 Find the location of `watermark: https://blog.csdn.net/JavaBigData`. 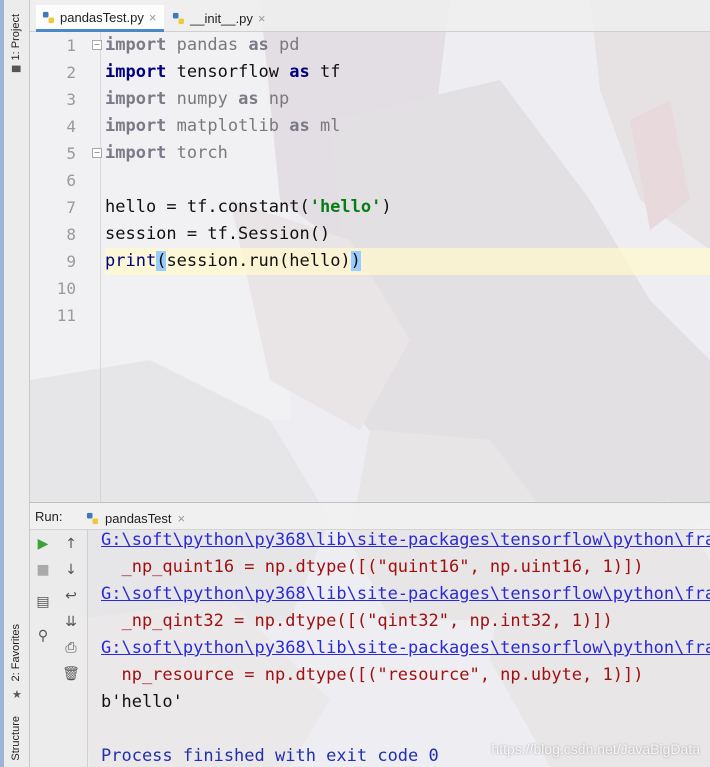

watermark: https://blog.csdn.net/JavaBigData is located at coordinates (595, 749).